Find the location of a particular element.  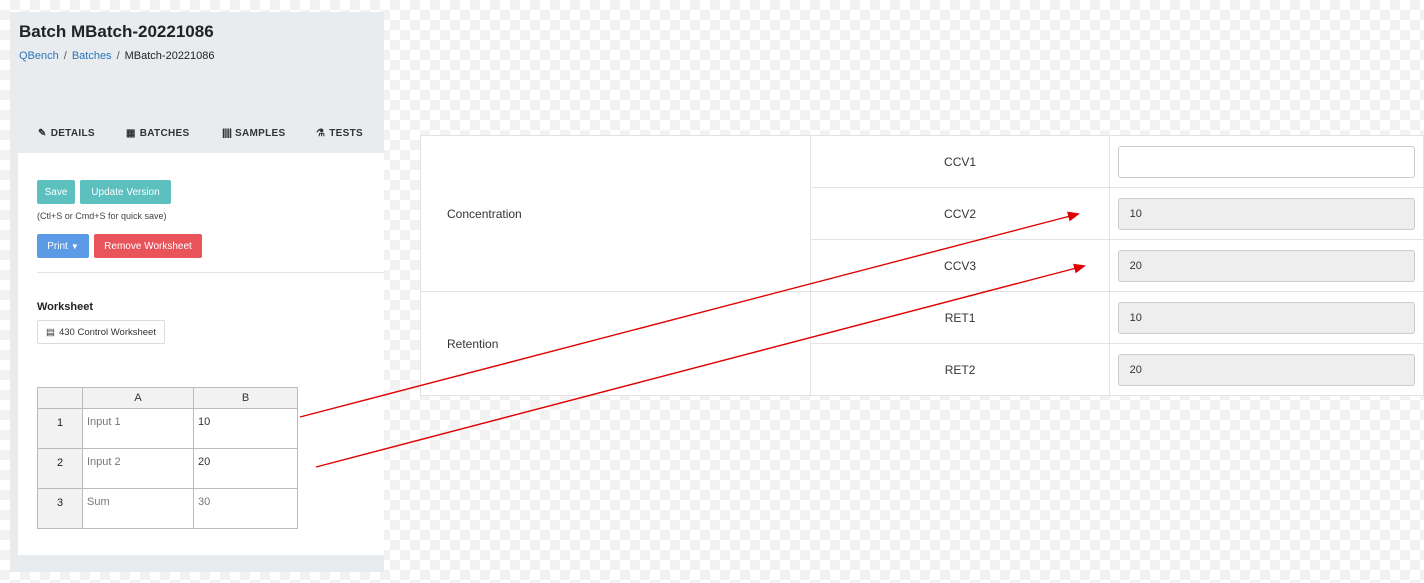

page-title: Batch MBatch-20221086 is located at coordinates (116, 31).